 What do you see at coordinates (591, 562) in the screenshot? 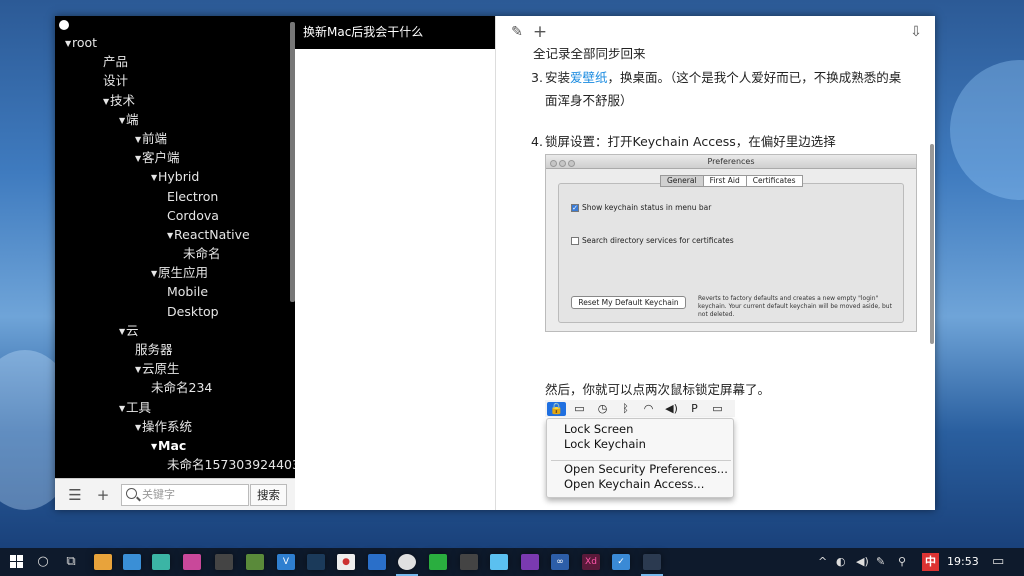
I see `xd-icon: Xd` at bounding box center [591, 562].